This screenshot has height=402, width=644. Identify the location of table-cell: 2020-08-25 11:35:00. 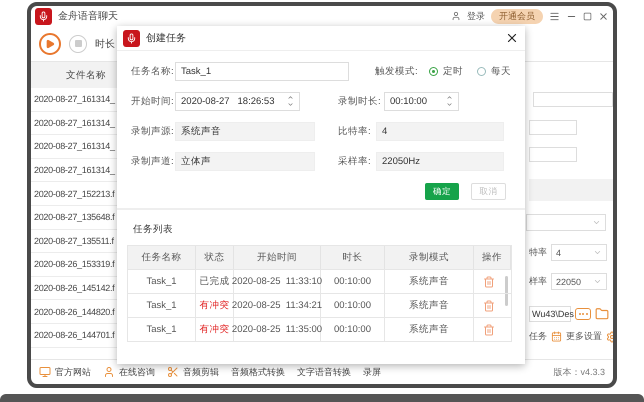
(277, 329).